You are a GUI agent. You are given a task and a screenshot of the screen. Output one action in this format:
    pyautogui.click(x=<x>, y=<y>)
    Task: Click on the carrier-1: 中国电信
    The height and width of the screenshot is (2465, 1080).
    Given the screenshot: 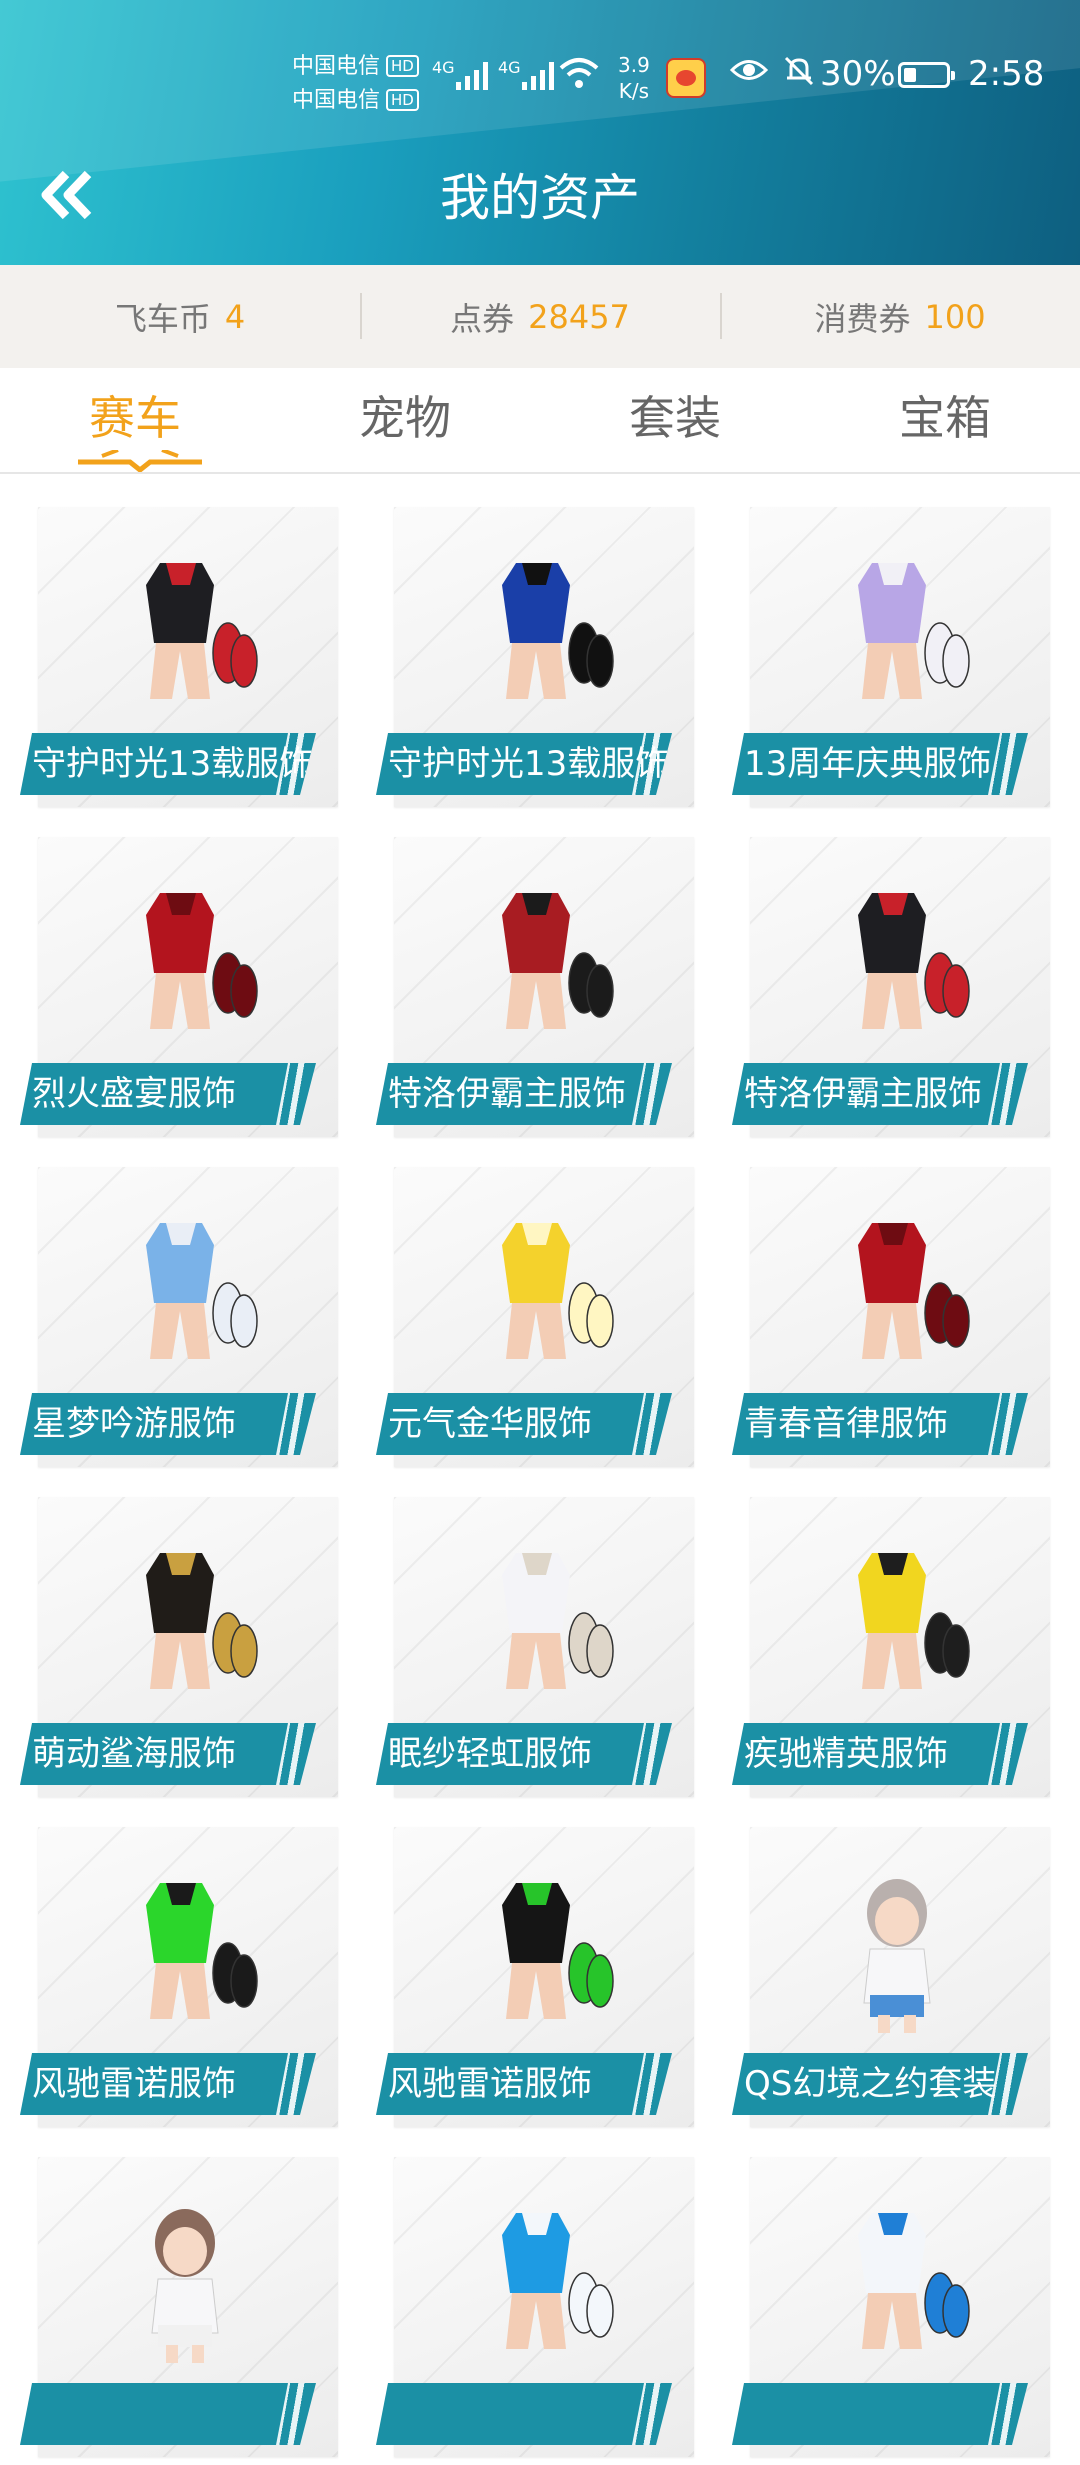 What is the action you would take?
    pyautogui.click(x=336, y=66)
    